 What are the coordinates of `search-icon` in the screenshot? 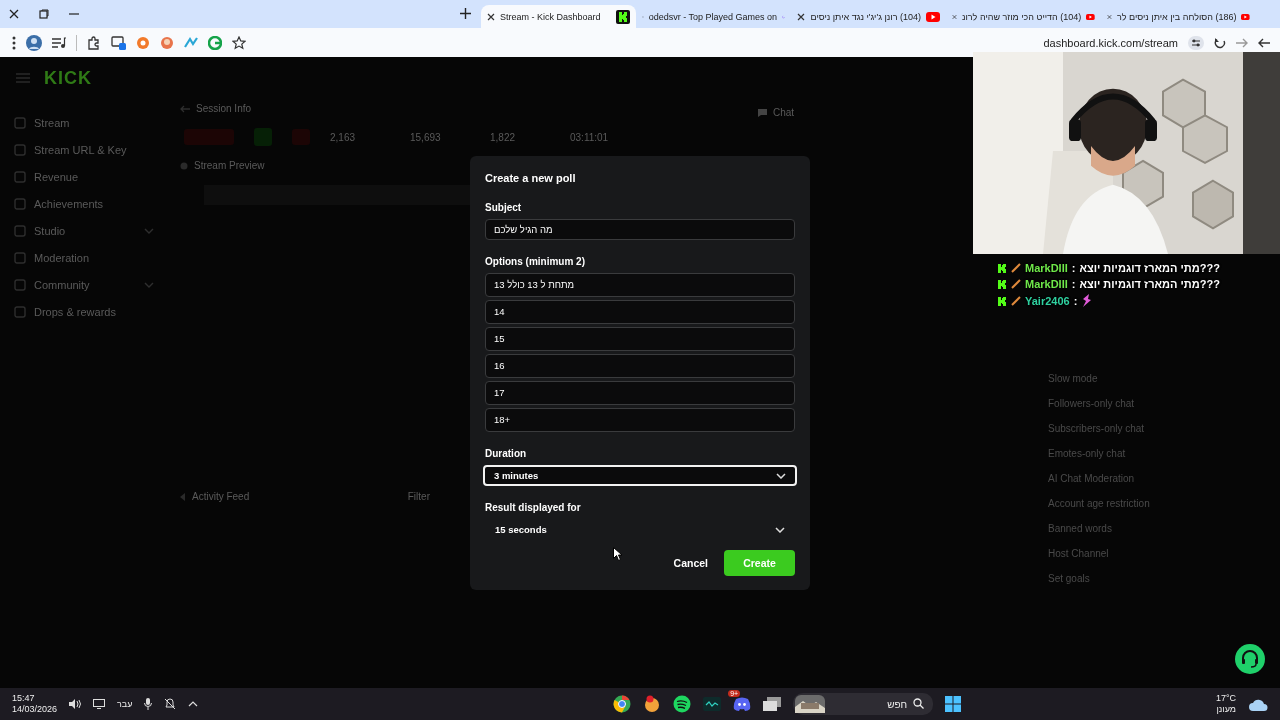 It's located at (919, 703).